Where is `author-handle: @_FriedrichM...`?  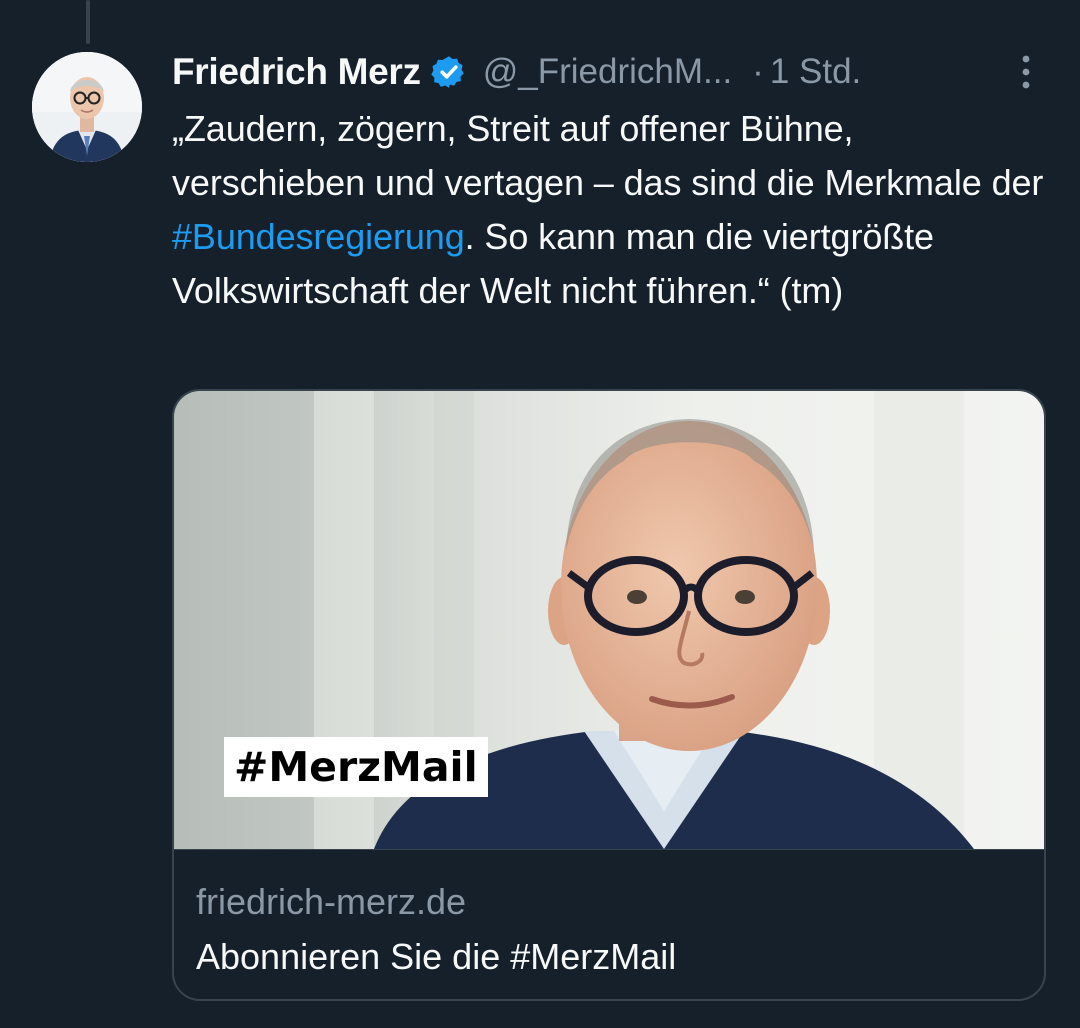
author-handle: @_FriedrichM... is located at coordinates (607, 72).